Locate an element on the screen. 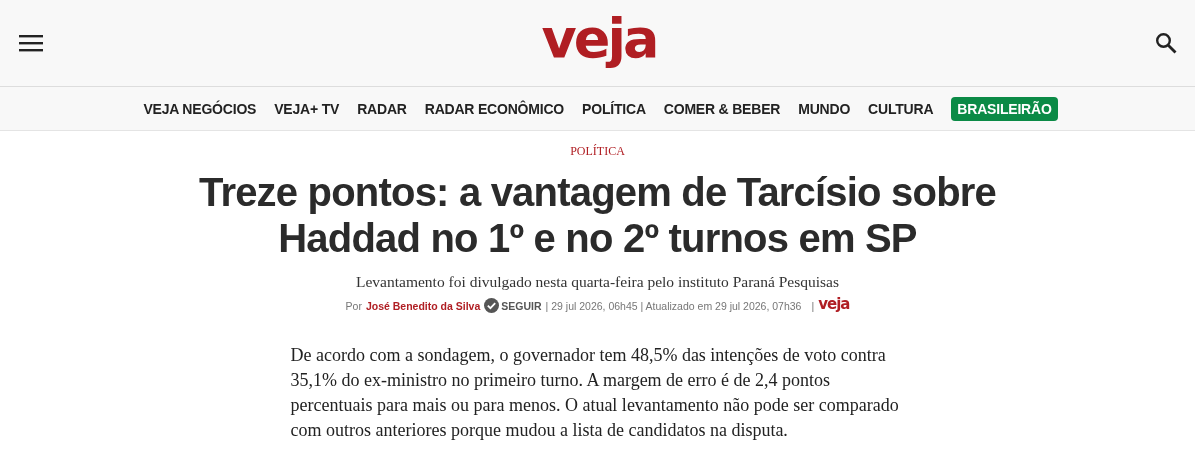 This screenshot has width=1195, height=465. nav-link: VEJA NEGÓCIOS is located at coordinates (200, 108).